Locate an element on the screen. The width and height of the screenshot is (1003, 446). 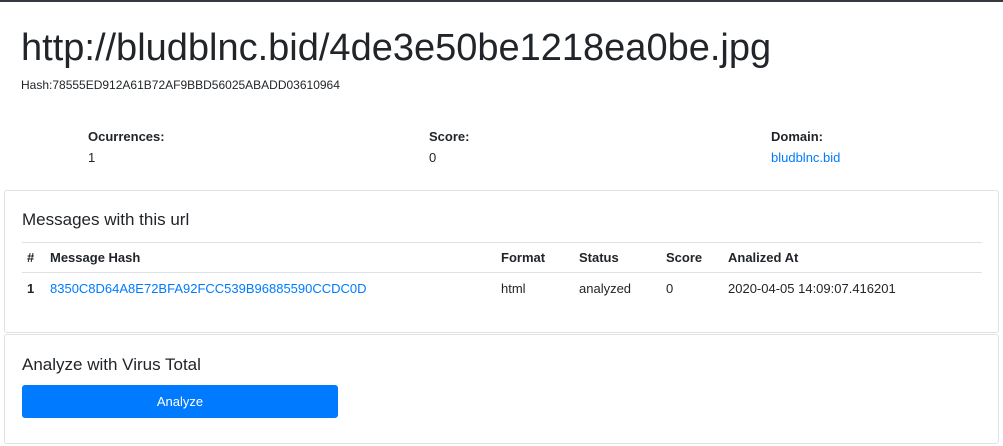
row-index: 1 is located at coordinates (31, 289).